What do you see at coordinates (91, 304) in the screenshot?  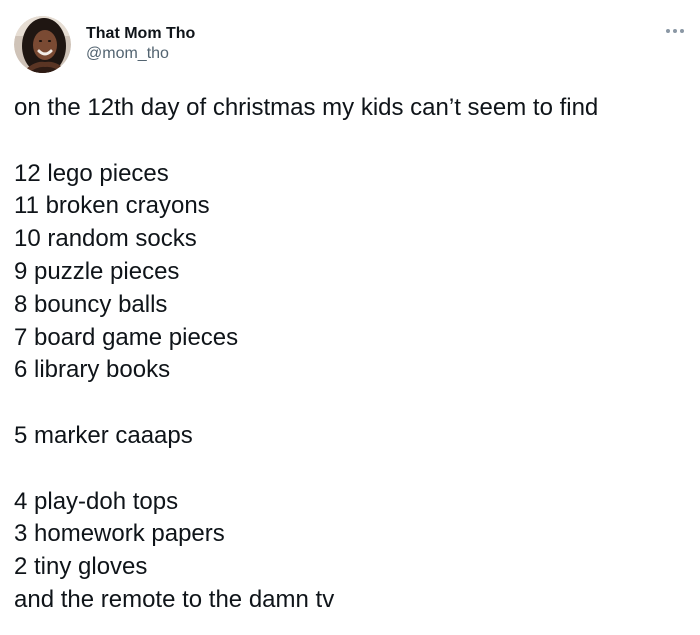 I see `list-item: 8 bouncy balls` at bounding box center [91, 304].